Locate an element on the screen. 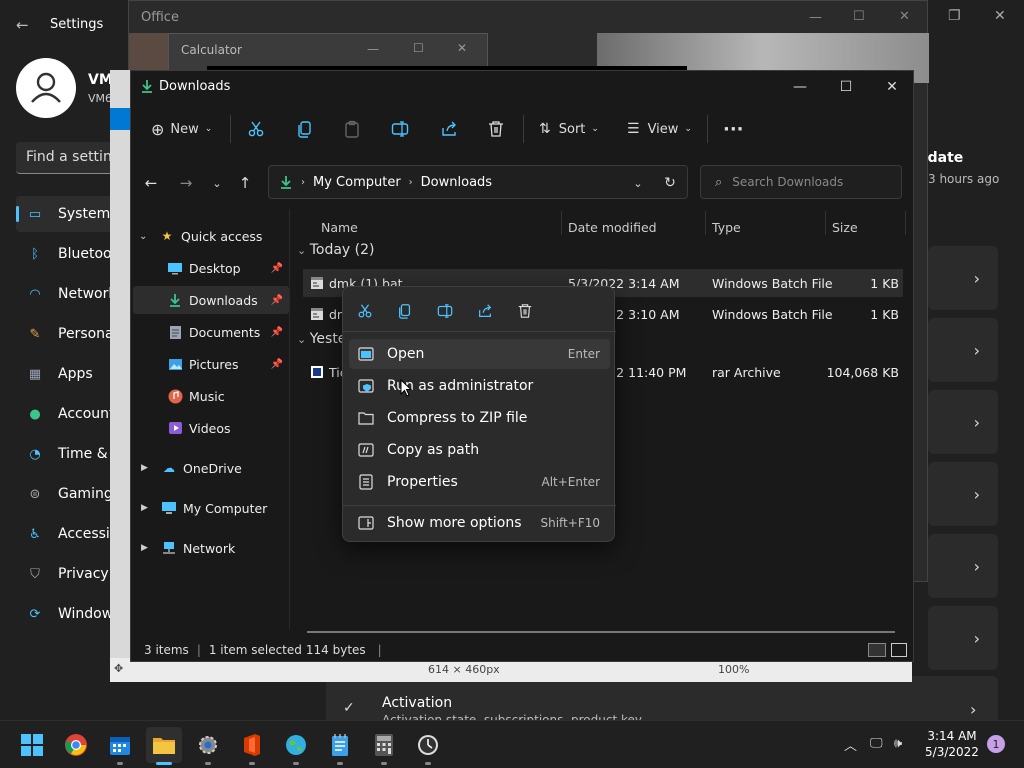 The width and height of the screenshot is (1024, 768). nav-network: ▶ Network is located at coordinates (213, 548).